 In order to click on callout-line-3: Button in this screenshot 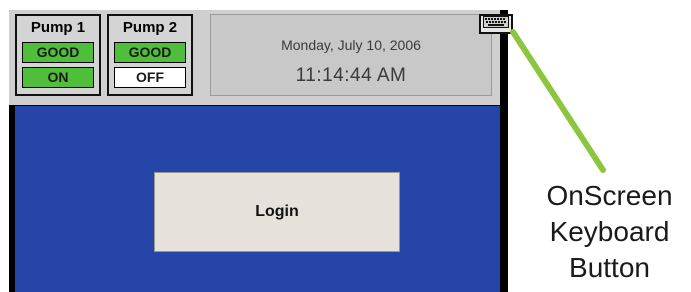, I will do `click(609, 267)`.